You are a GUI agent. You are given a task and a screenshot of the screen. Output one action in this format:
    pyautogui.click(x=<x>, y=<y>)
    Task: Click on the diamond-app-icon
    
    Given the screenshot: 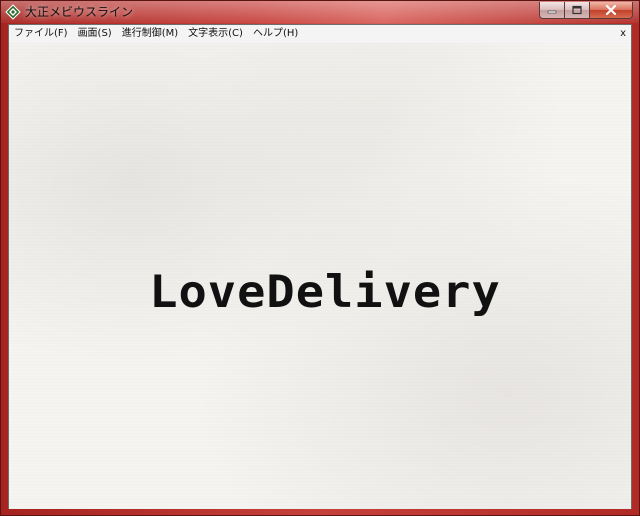 What is the action you would take?
    pyautogui.click(x=13, y=12)
    